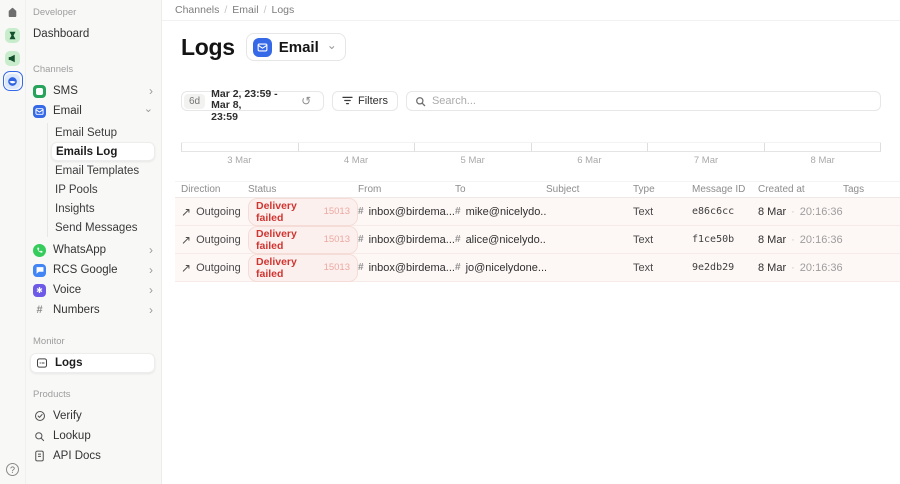 This screenshot has height=484, width=900. Describe the element at coordinates (104, 170) in the screenshot. I see `sidebar-subitem-email-templates: Email Templates` at that location.